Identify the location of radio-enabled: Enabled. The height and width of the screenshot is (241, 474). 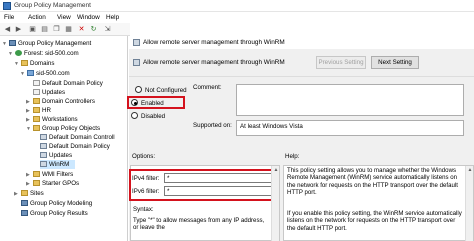
(147, 103).